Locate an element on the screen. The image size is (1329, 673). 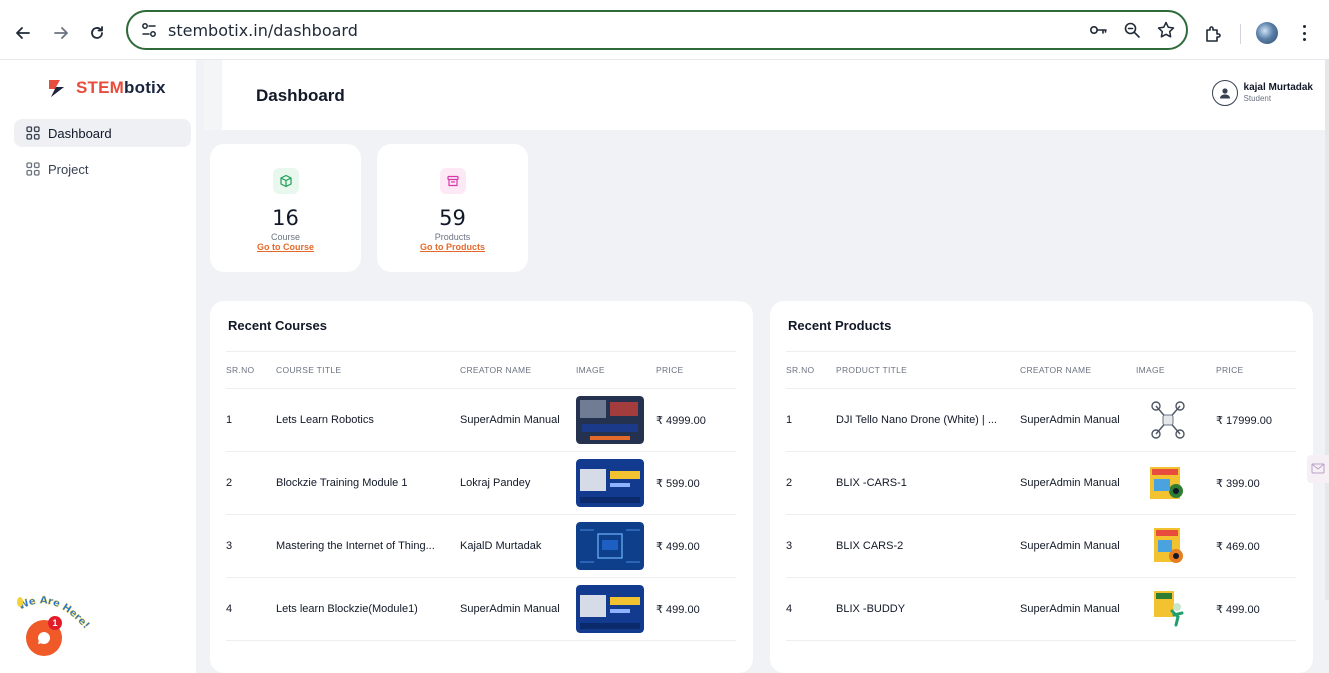
floating-side-tab is located at coordinates (1318, 469).